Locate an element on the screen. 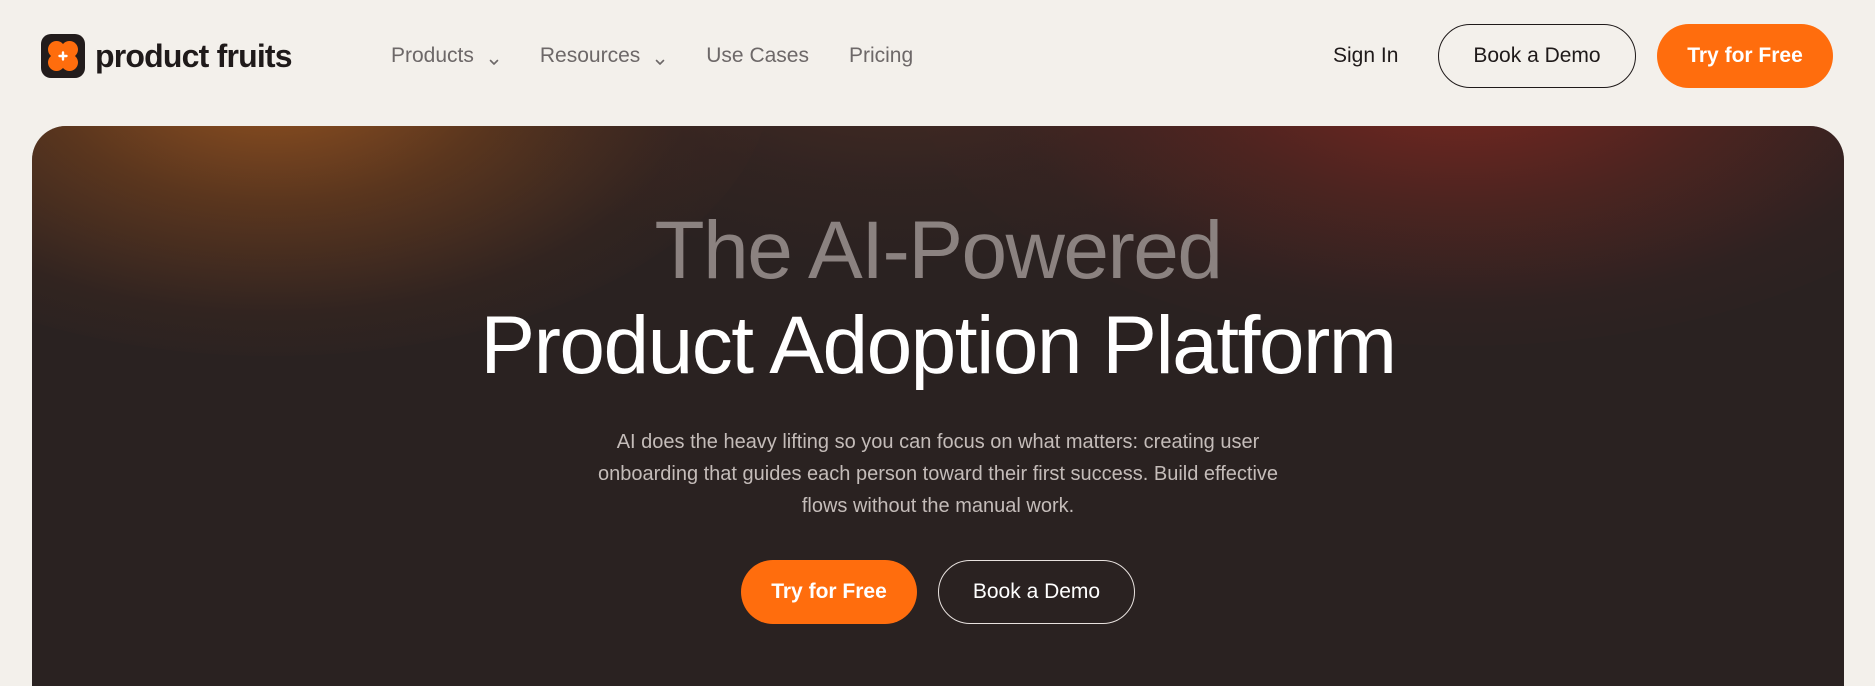 The image size is (1875, 686). hero-book-demo-button: Book a Demo is located at coordinates (1036, 592).